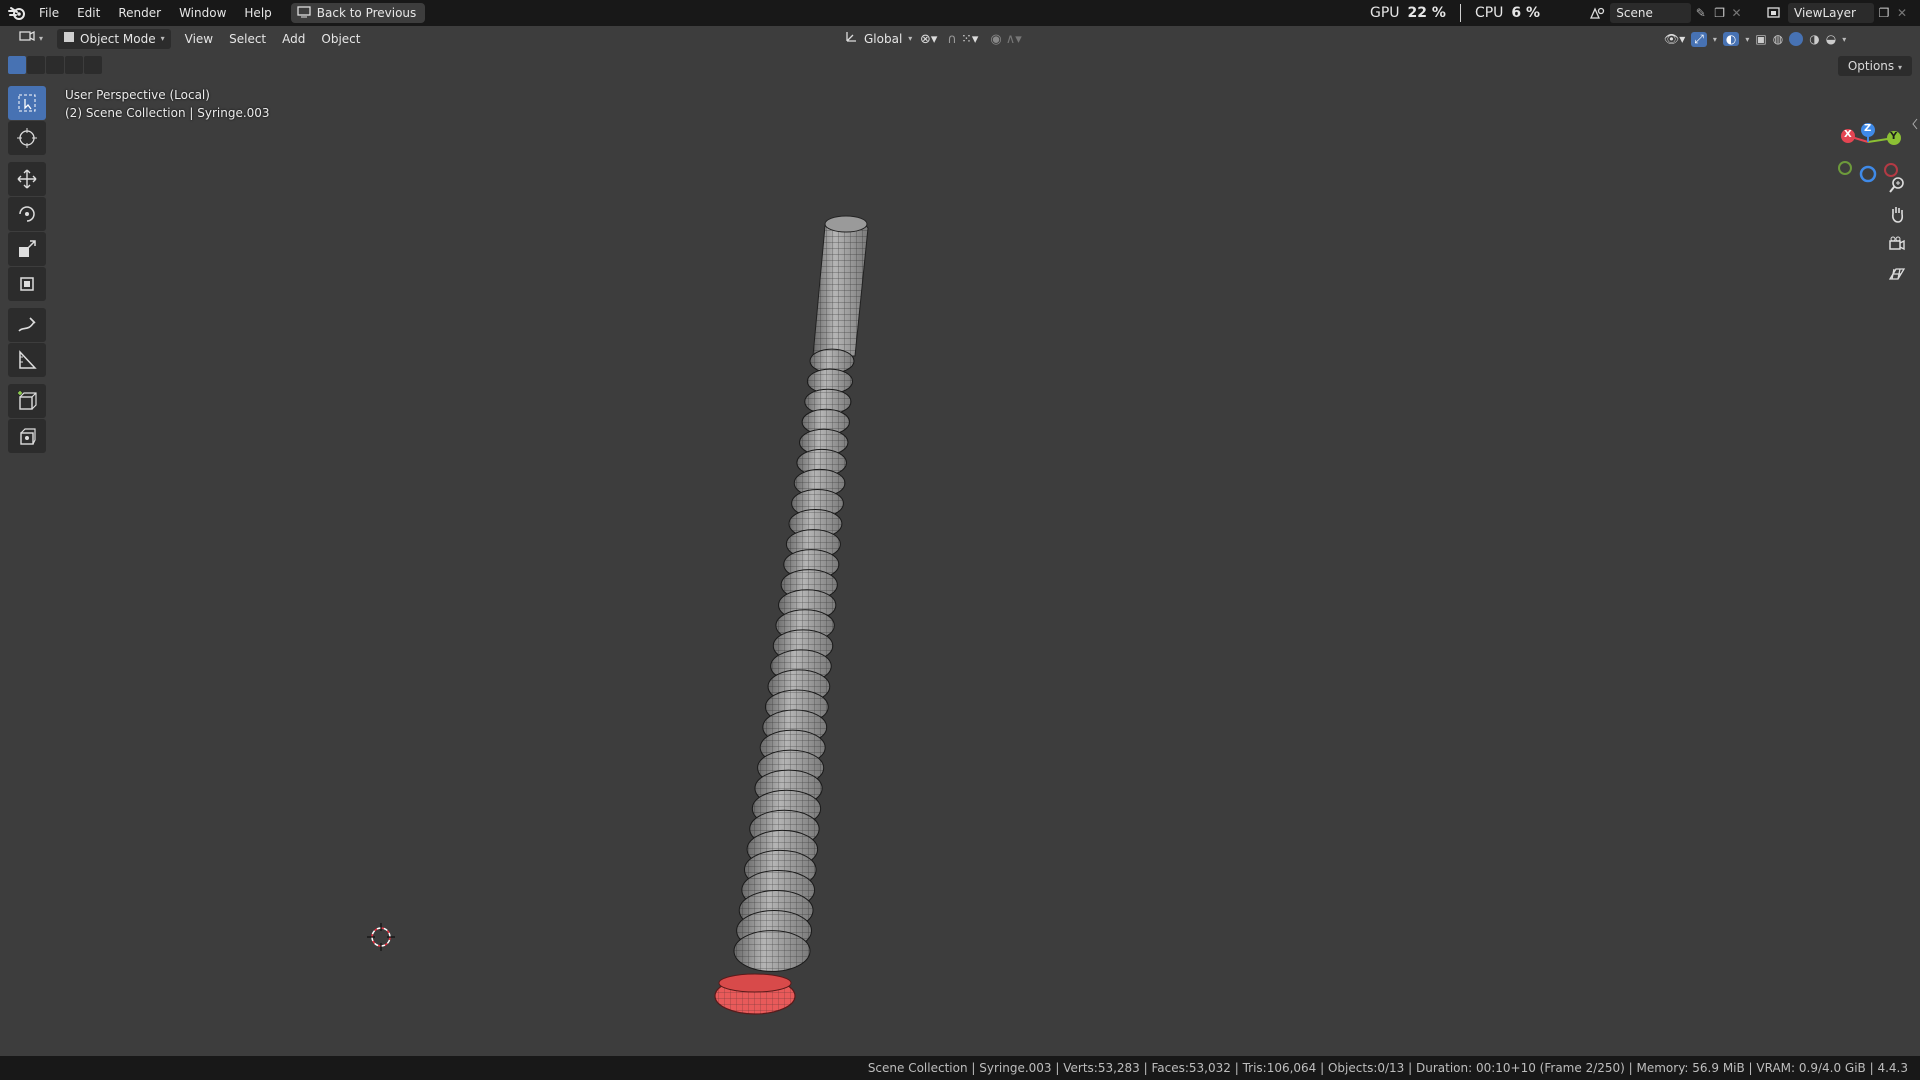 This screenshot has height=1080, width=1920. I want to click on gpu-value: 22 %, so click(1426, 13).